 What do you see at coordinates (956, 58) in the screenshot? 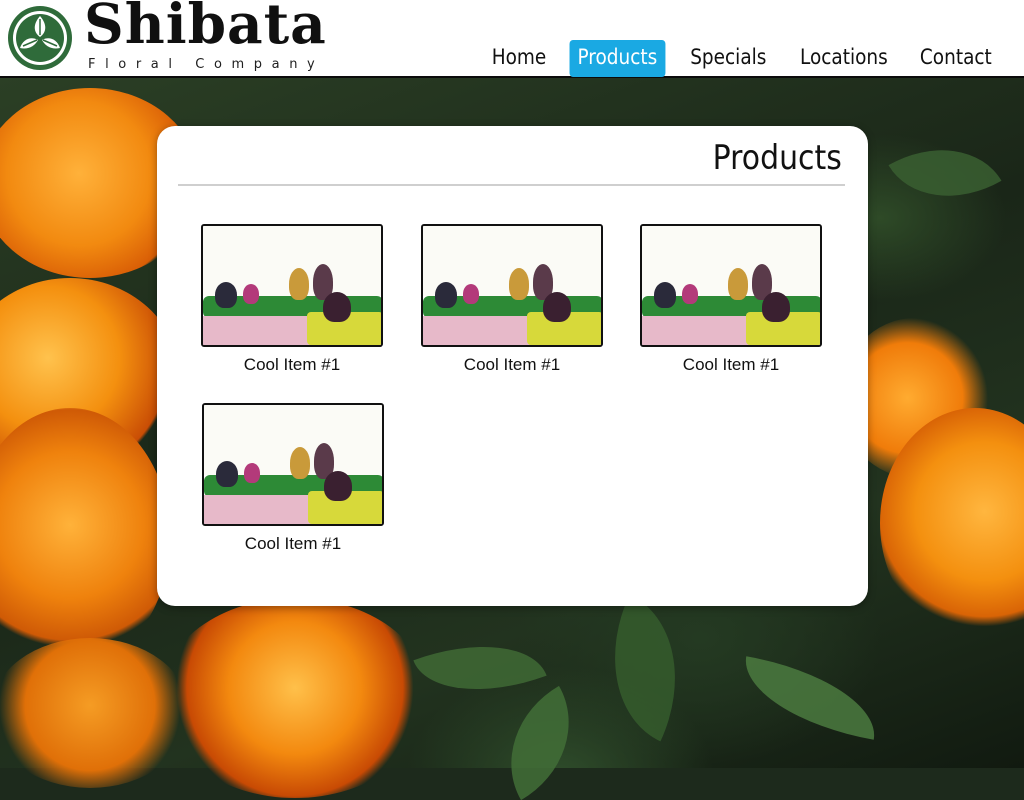
I see `nav-item-contact: Contact` at bounding box center [956, 58].